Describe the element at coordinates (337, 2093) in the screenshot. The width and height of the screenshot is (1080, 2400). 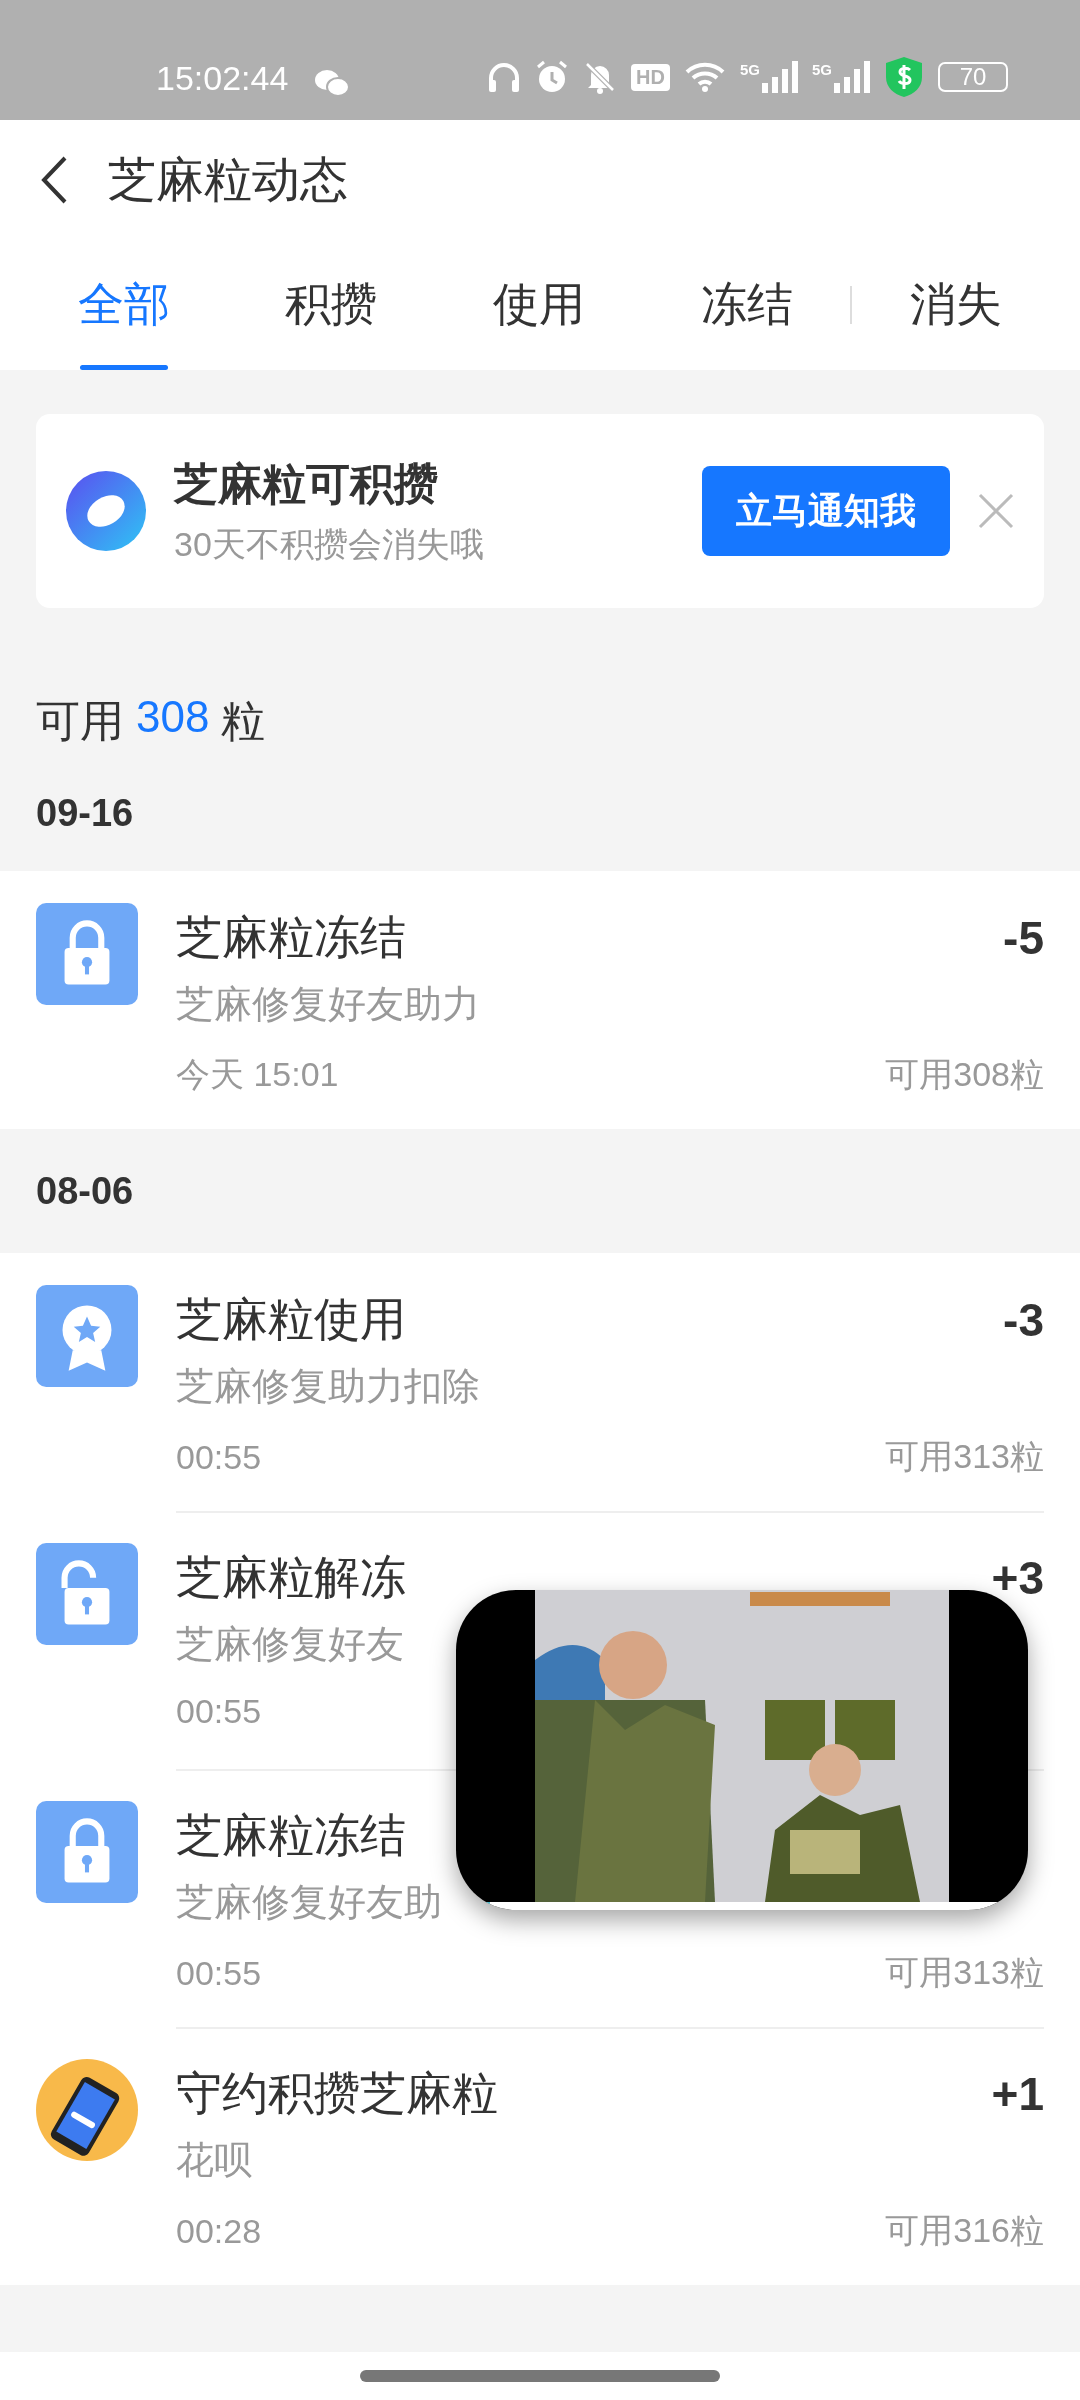
I see `record-title: 守约积攒芝麻粒` at that location.